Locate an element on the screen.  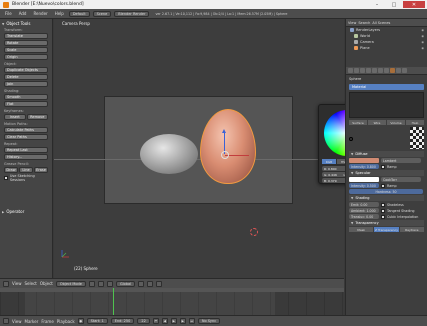
constraints-tab-icon is located at coordinates (374, 70).